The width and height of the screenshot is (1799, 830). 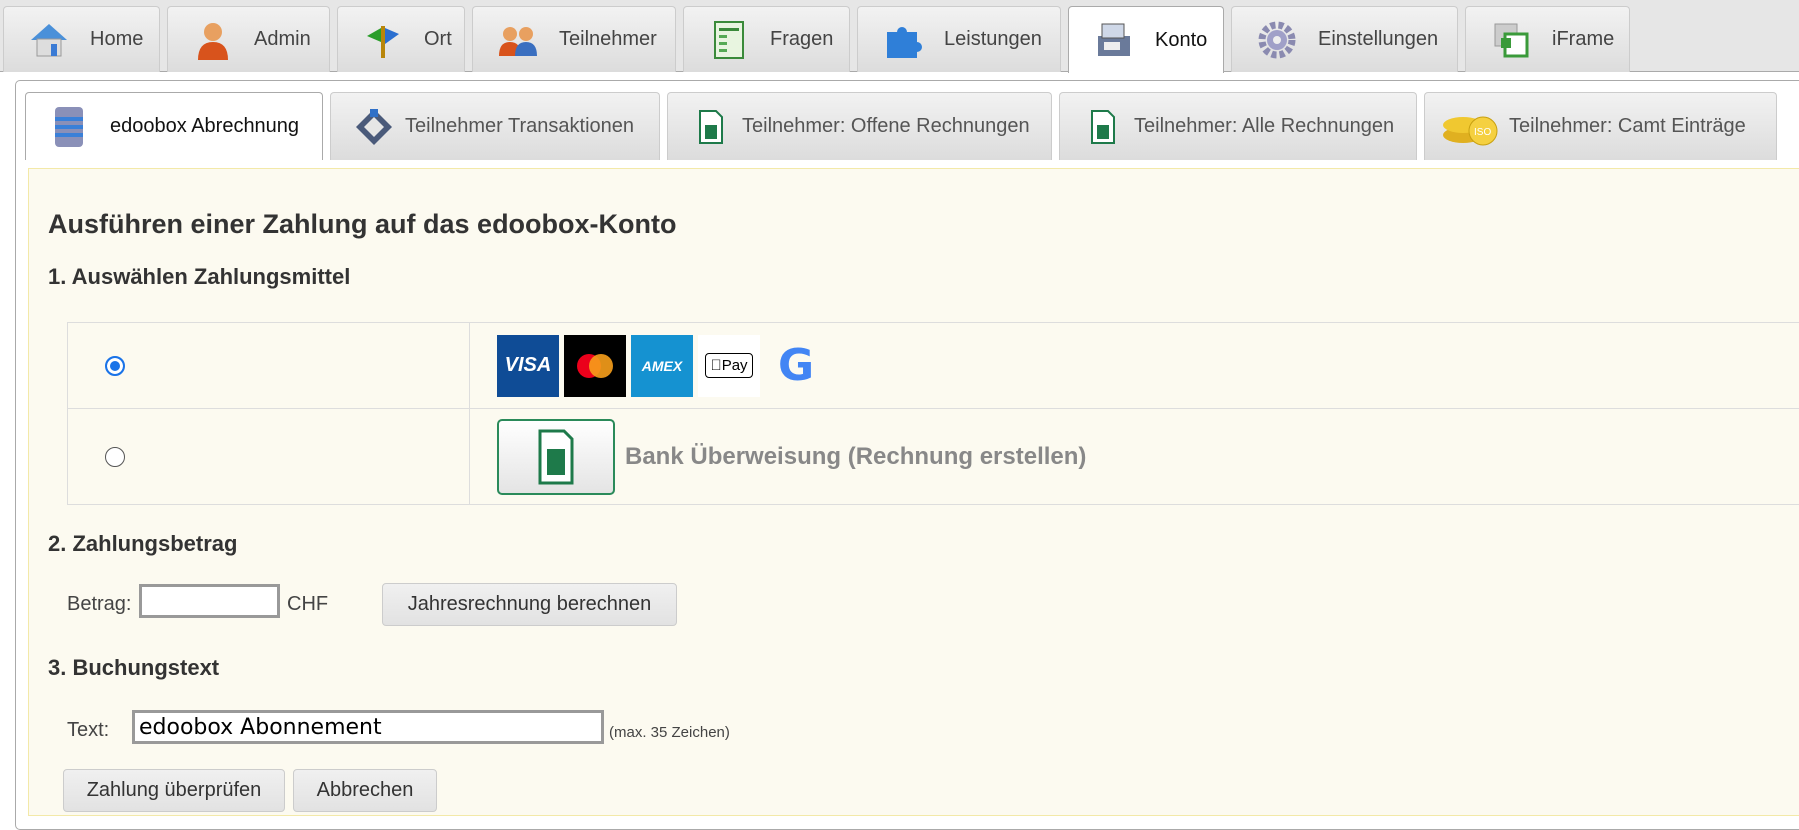 I want to click on currency-label: CHF, so click(x=308, y=604).